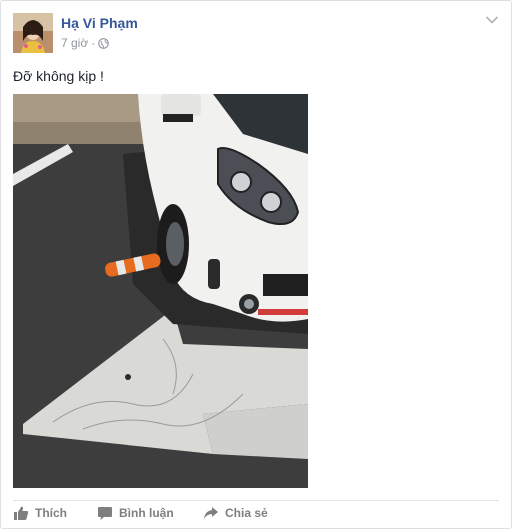 The width and height of the screenshot is (512, 529). I want to click on share-button: Chia sẻ, so click(235, 513).